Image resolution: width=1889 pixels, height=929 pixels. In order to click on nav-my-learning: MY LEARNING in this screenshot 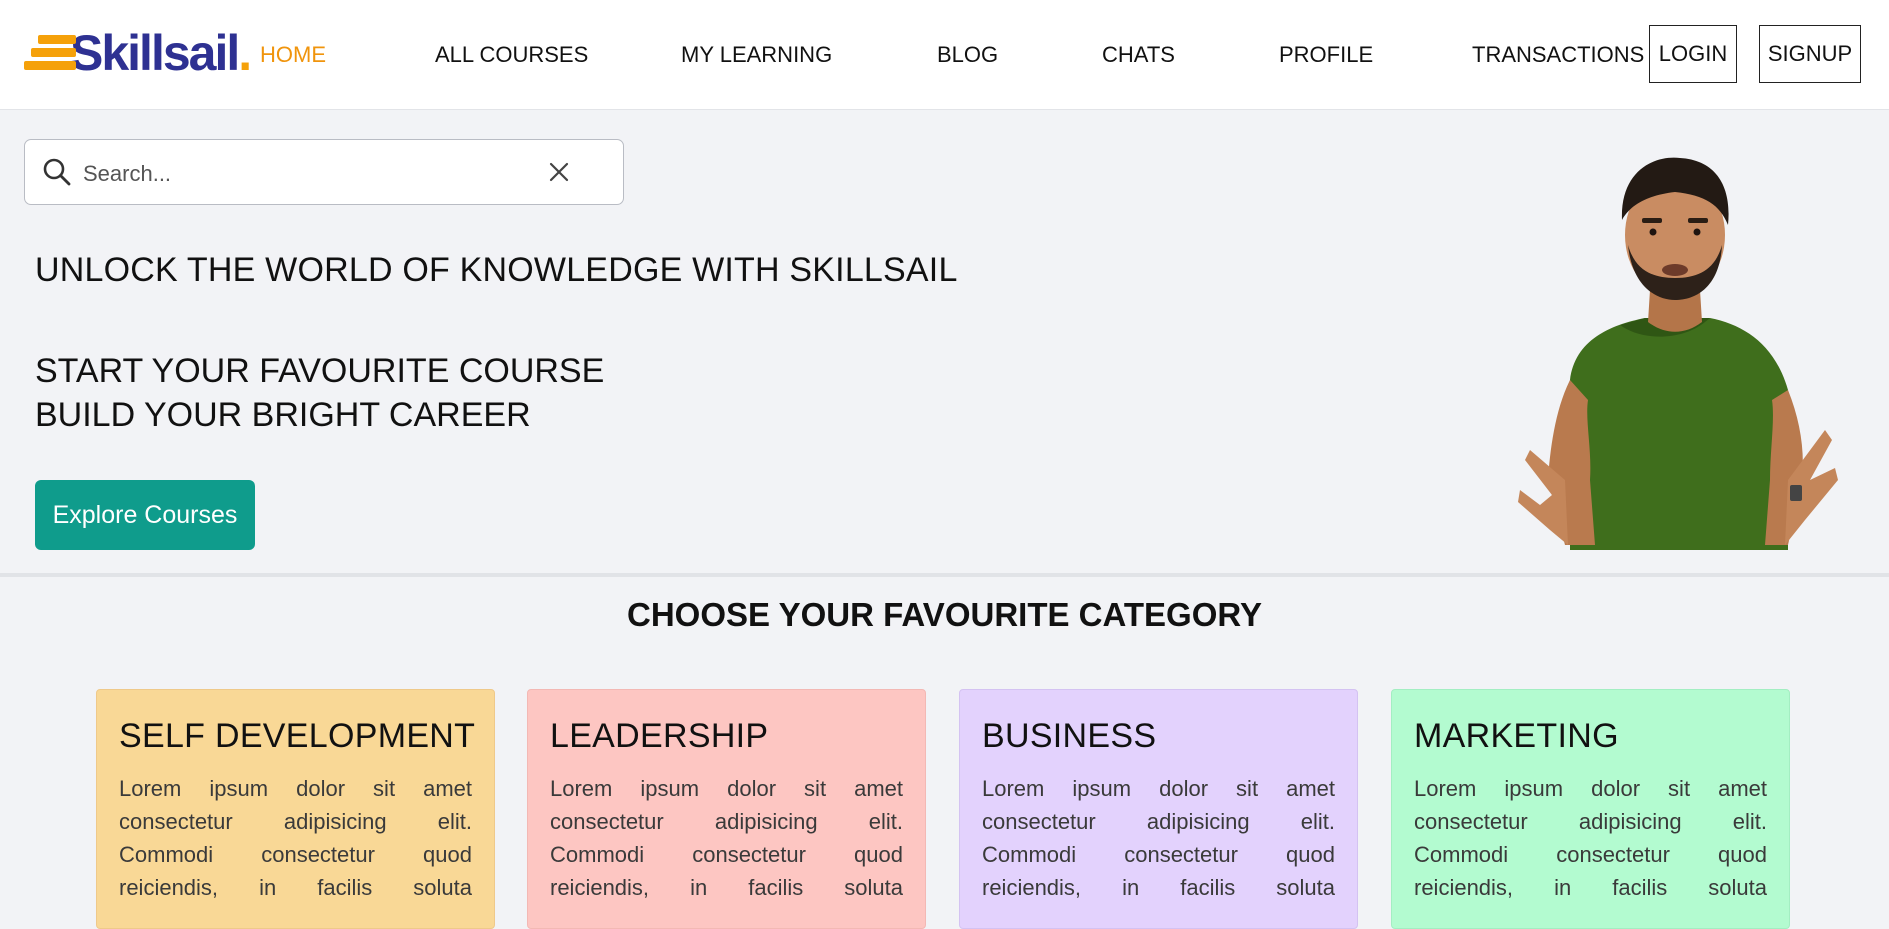, I will do `click(756, 55)`.